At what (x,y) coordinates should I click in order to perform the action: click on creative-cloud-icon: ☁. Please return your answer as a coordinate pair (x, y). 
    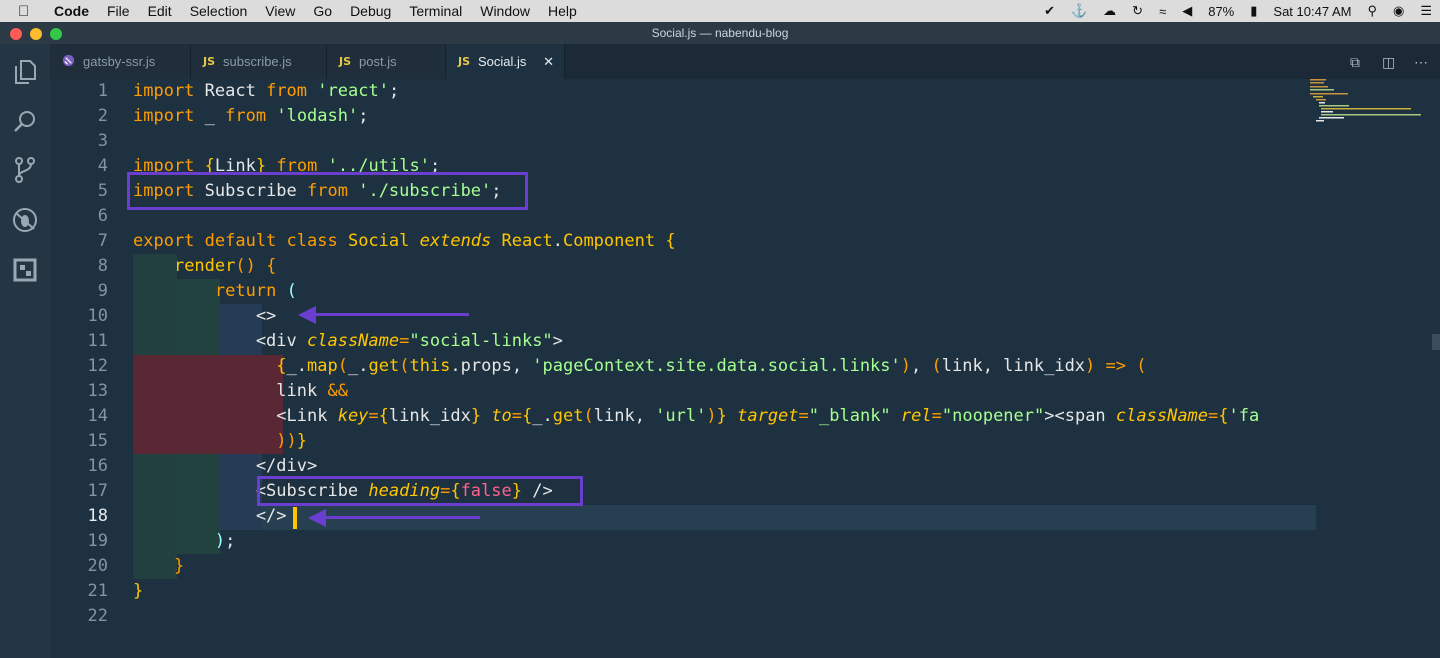
    Looking at the image, I should click on (1109, 11).